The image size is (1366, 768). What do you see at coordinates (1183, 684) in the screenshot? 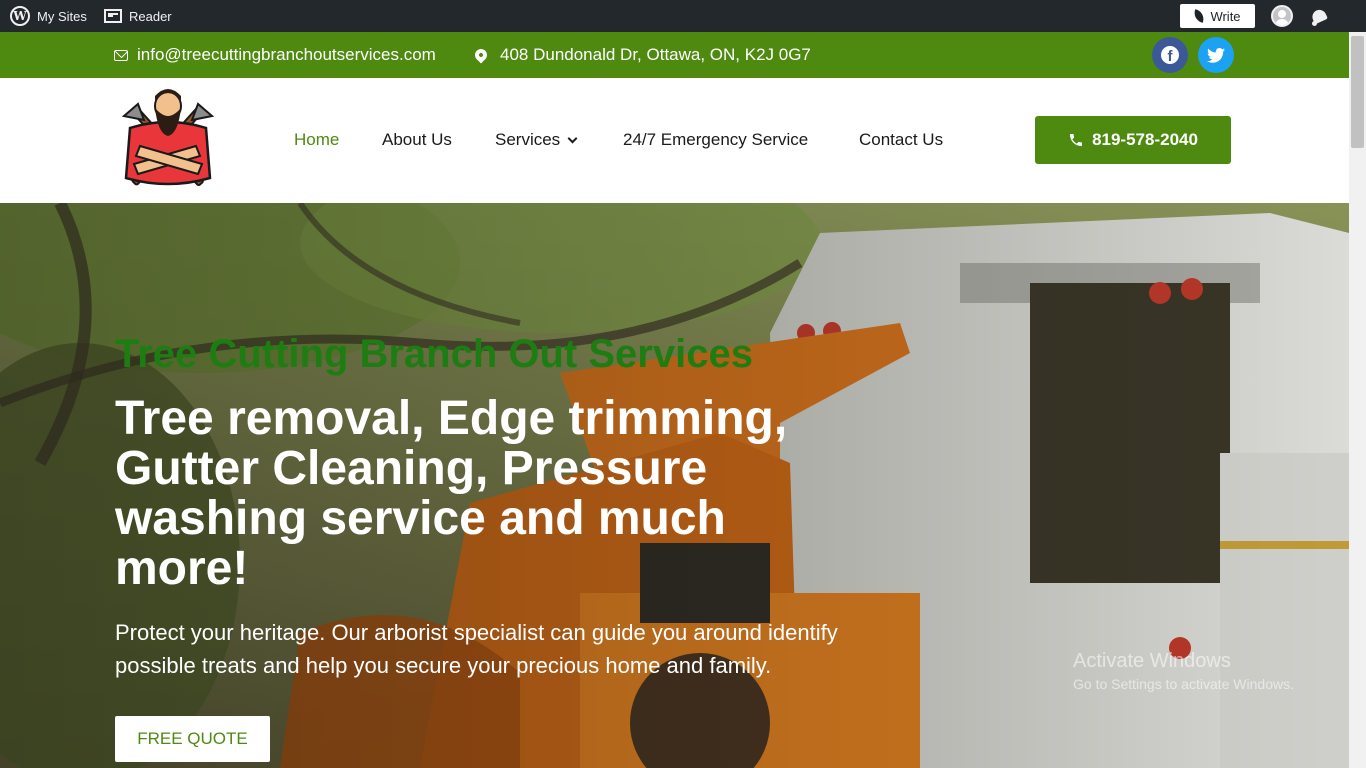
I see `activate-windows-subtitle: Go to Settings to activate Windows.` at bounding box center [1183, 684].